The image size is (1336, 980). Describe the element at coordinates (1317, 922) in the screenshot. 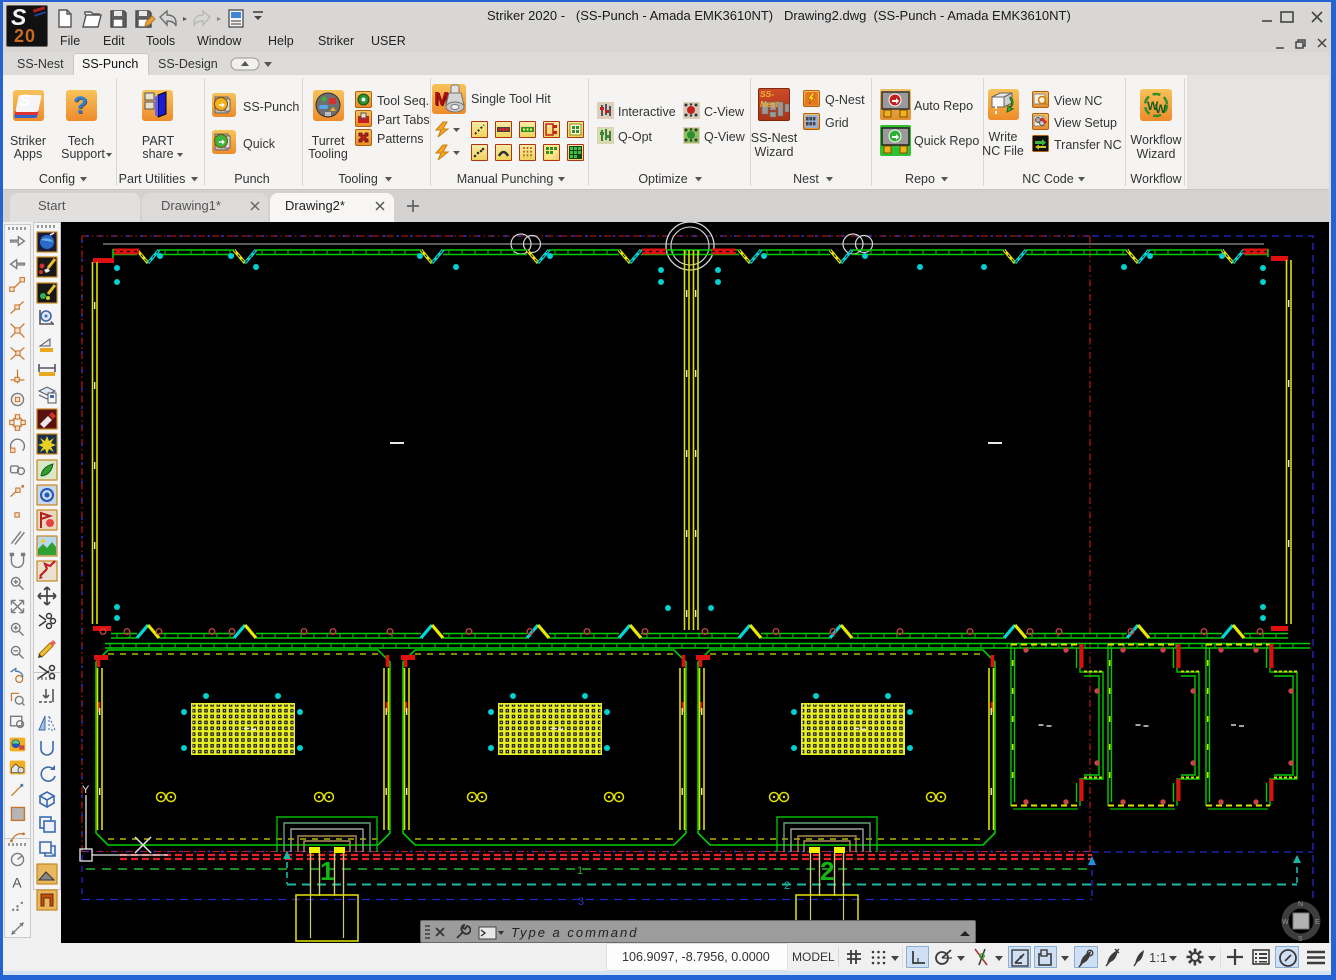

I see `svg-text: E` at that location.